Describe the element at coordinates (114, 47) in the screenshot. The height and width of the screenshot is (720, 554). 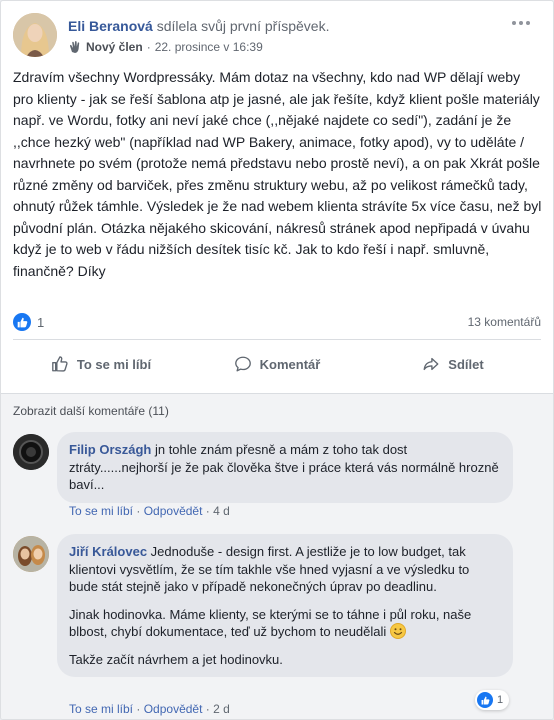
I see `new-member-badge: Nový člen` at that location.